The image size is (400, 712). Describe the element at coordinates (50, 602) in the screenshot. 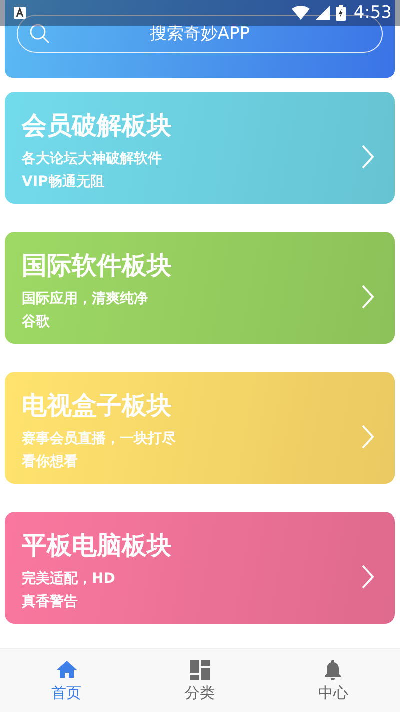

I see `card-subtitle: 真香警告` at that location.